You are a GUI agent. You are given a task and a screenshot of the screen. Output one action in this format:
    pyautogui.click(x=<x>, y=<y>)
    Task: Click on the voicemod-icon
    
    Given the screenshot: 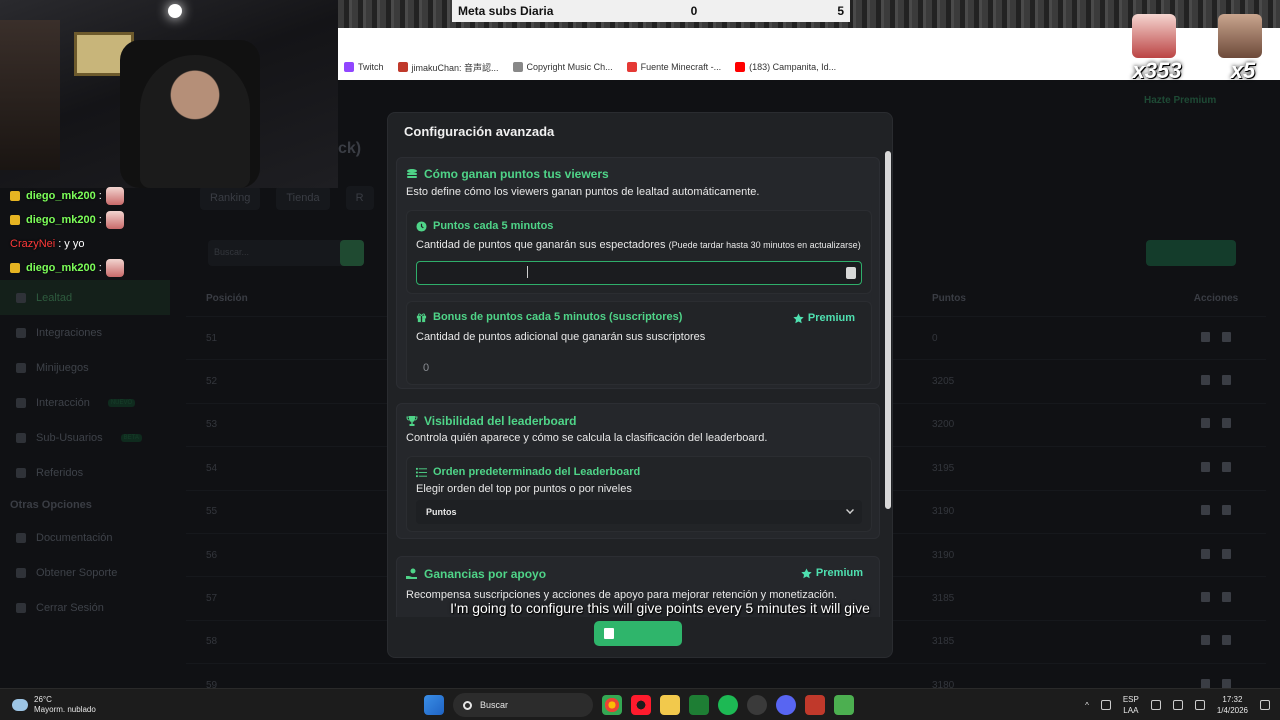 What is the action you would take?
    pyautogui.click(x=815, y=705)
    